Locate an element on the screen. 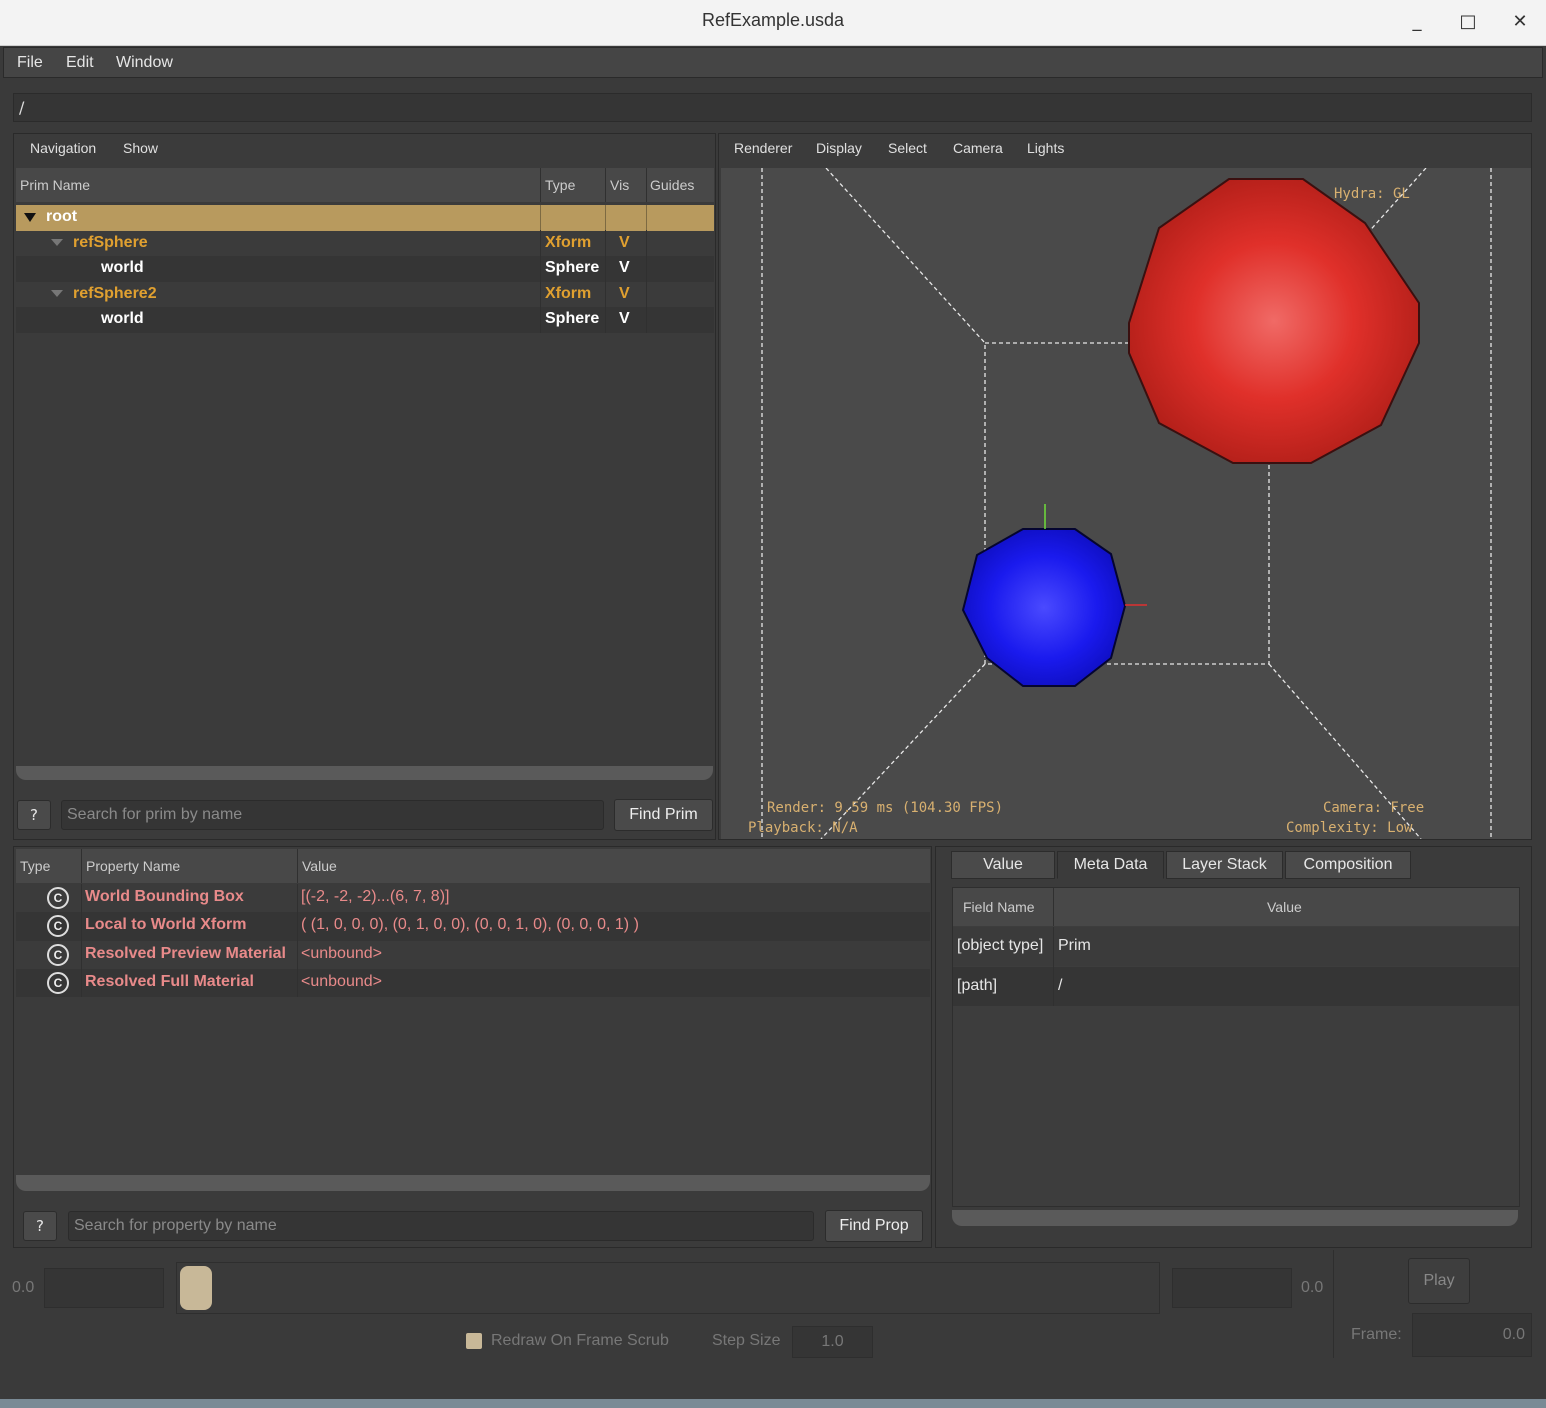  start-frame-label: 0.0 is located at coordinates (23, 1287).